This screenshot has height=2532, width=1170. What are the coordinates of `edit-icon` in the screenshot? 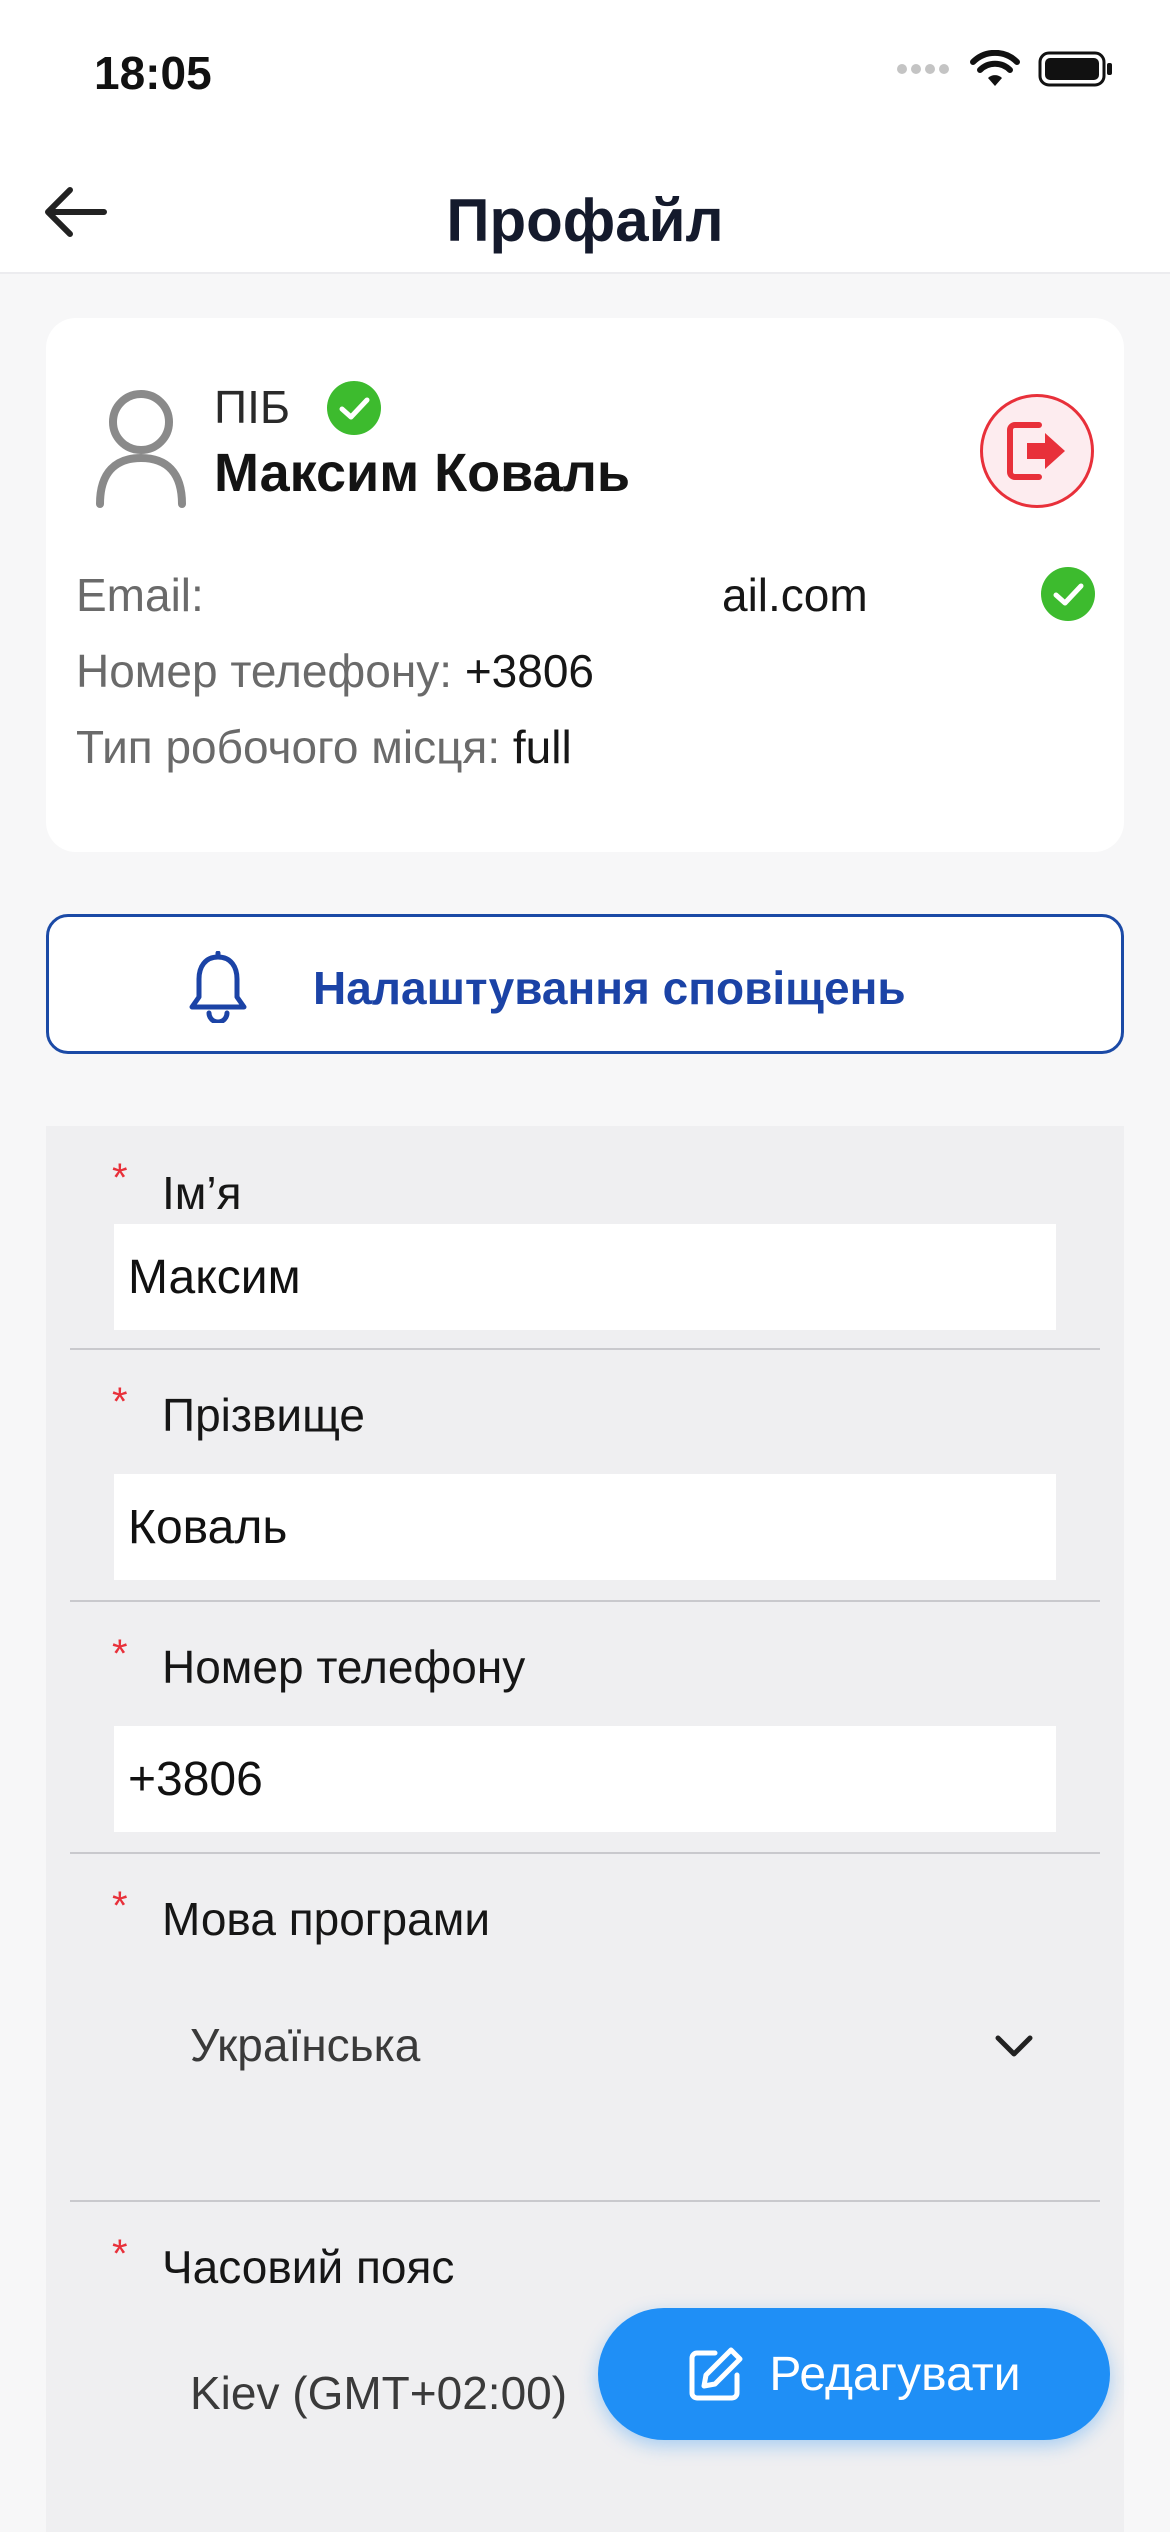 It's located at (716, 2374).